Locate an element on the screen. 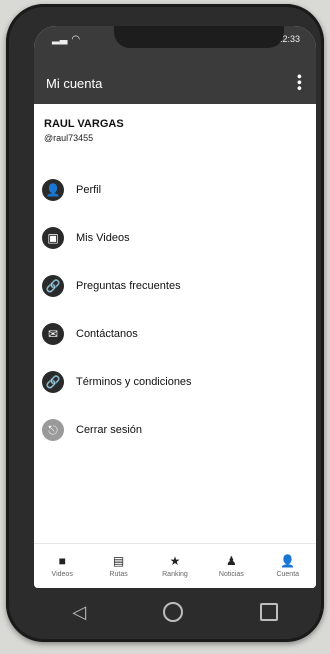 Image resolution: width=330 pixels, height=654 pixels. nav-item-ranking: ★ Ranking is located at coordinates (175, 566).